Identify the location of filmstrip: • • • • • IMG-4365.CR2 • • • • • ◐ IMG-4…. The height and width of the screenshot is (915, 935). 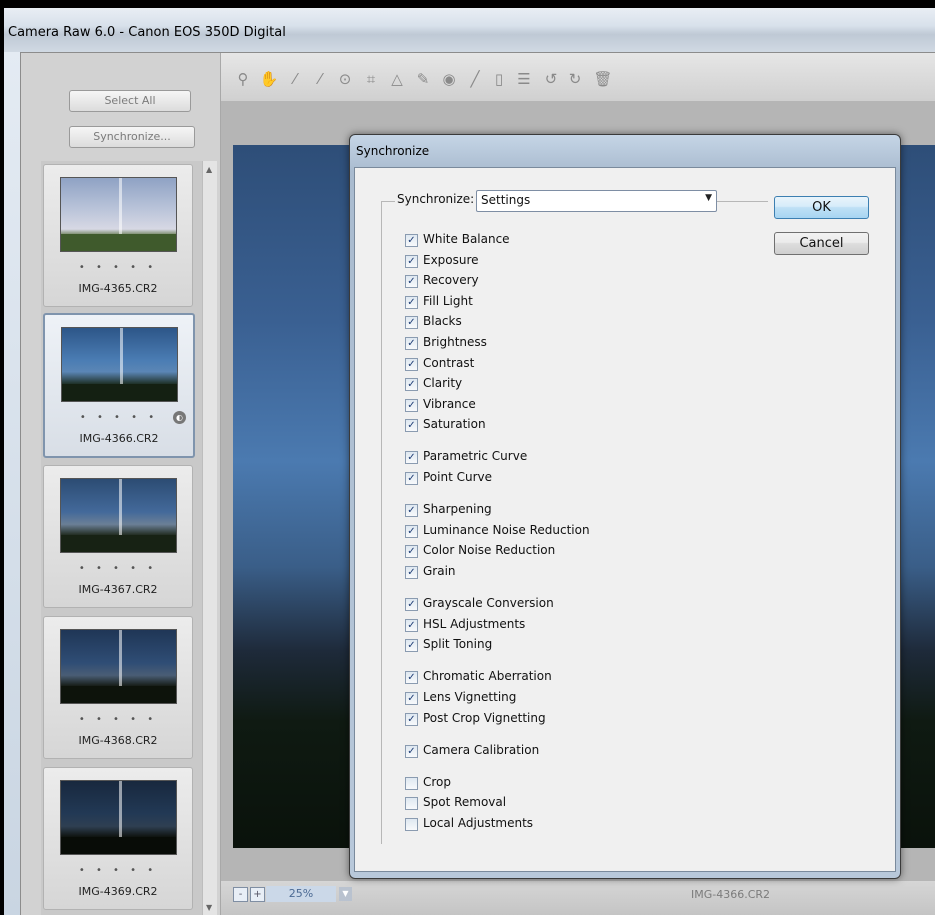
(126, 538).